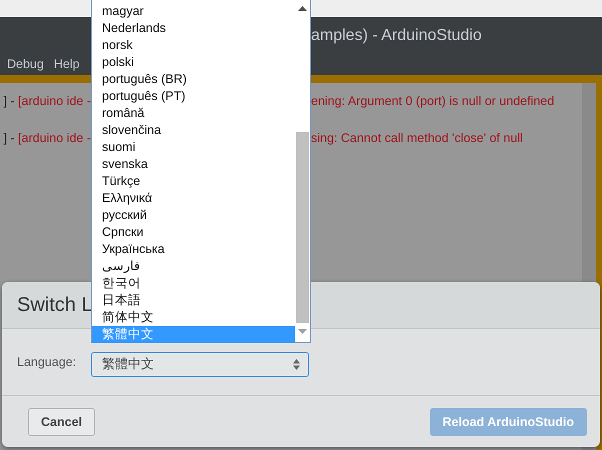  Describe the element at coordinates (193, 317) in the screenshot. I see `language-option: 简体中文` at that location.